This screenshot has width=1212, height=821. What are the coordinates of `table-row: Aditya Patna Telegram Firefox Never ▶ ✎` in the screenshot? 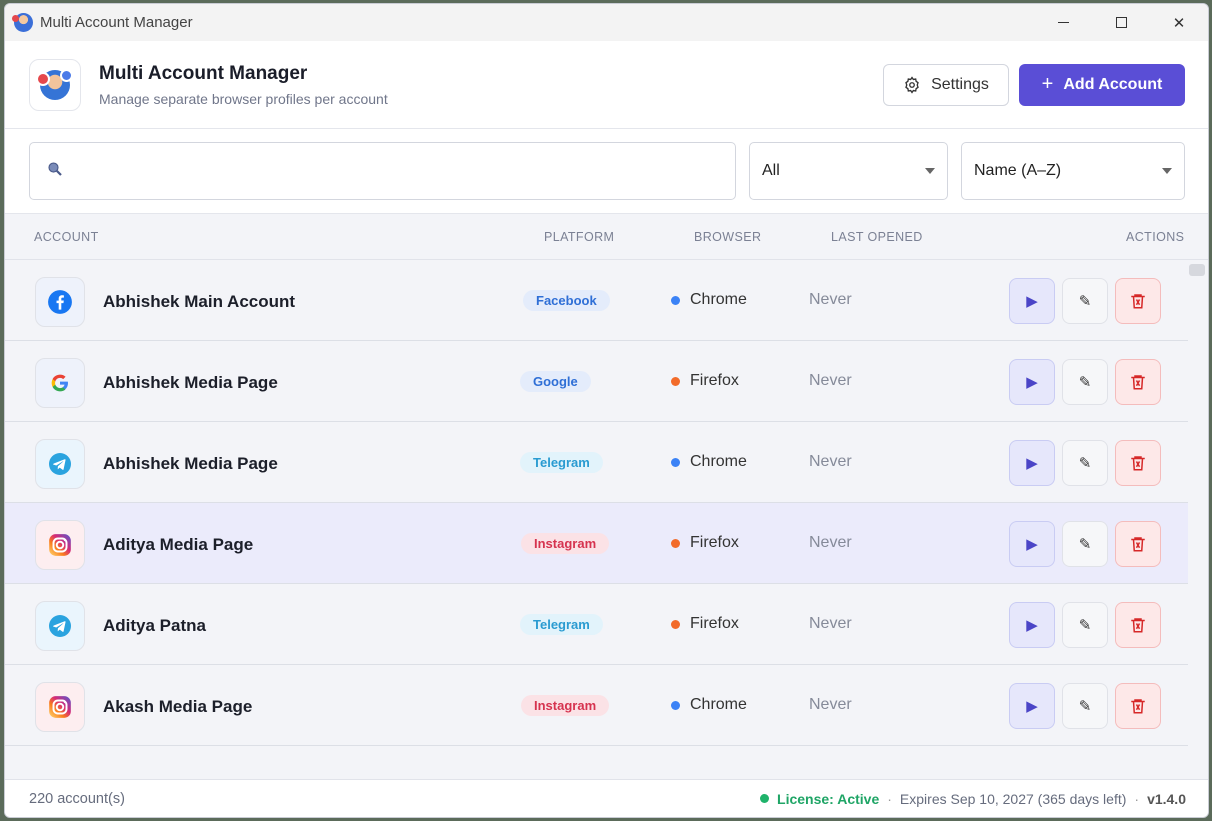 It's located at (597, 624).